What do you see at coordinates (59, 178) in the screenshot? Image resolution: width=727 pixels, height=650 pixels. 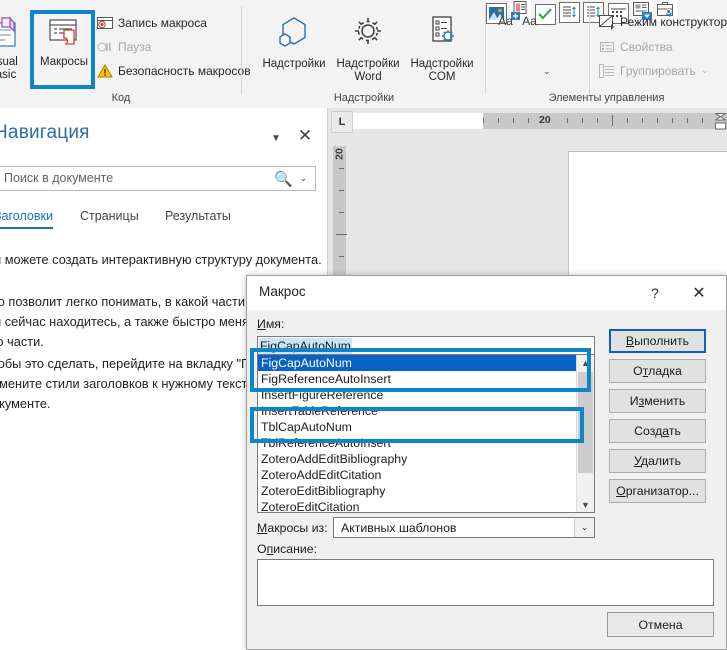 I see `search-placeholder: Поиск в документе` at bounding box center [59, 178].